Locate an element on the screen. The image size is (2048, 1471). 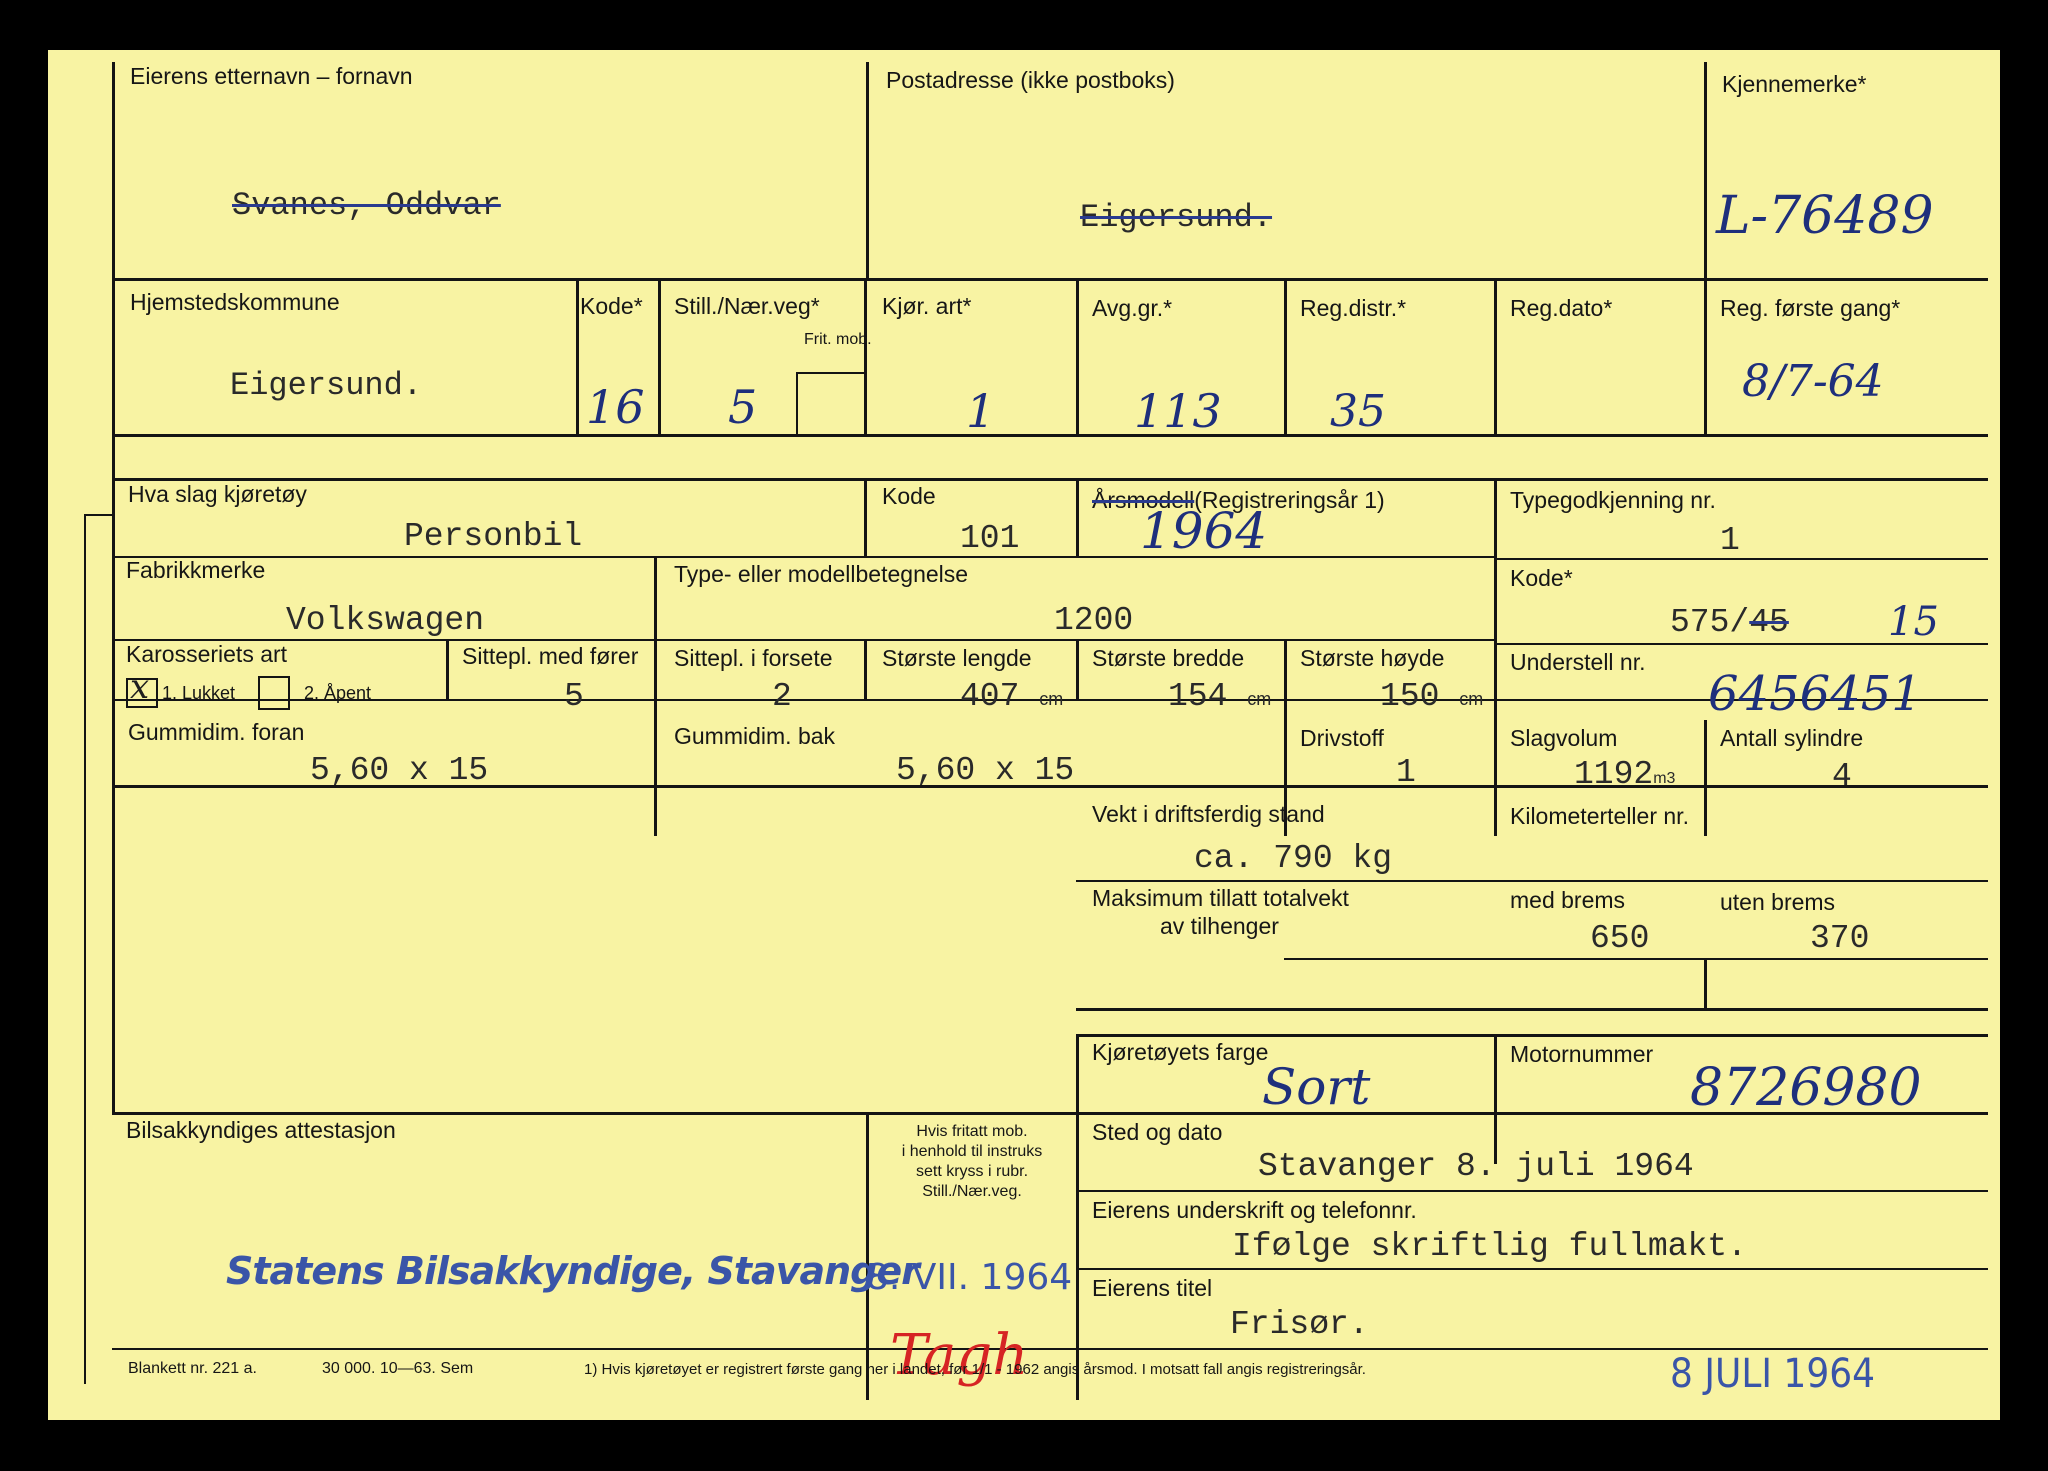
first-reg-label: Reg. første gang* is located at coordinates (1810, 308).